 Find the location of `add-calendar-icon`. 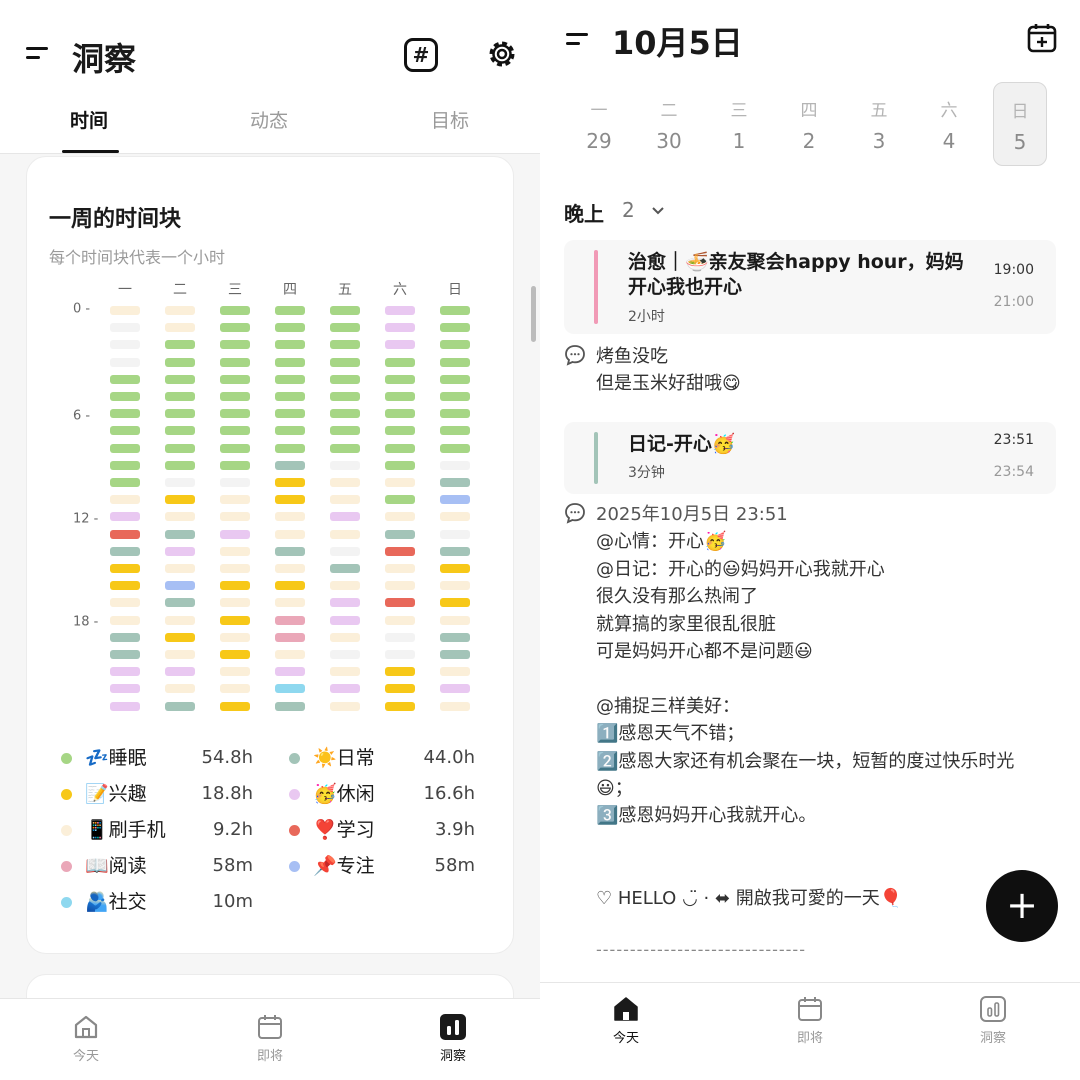

add-calendar-icon is located at coordinates (1042, 38).